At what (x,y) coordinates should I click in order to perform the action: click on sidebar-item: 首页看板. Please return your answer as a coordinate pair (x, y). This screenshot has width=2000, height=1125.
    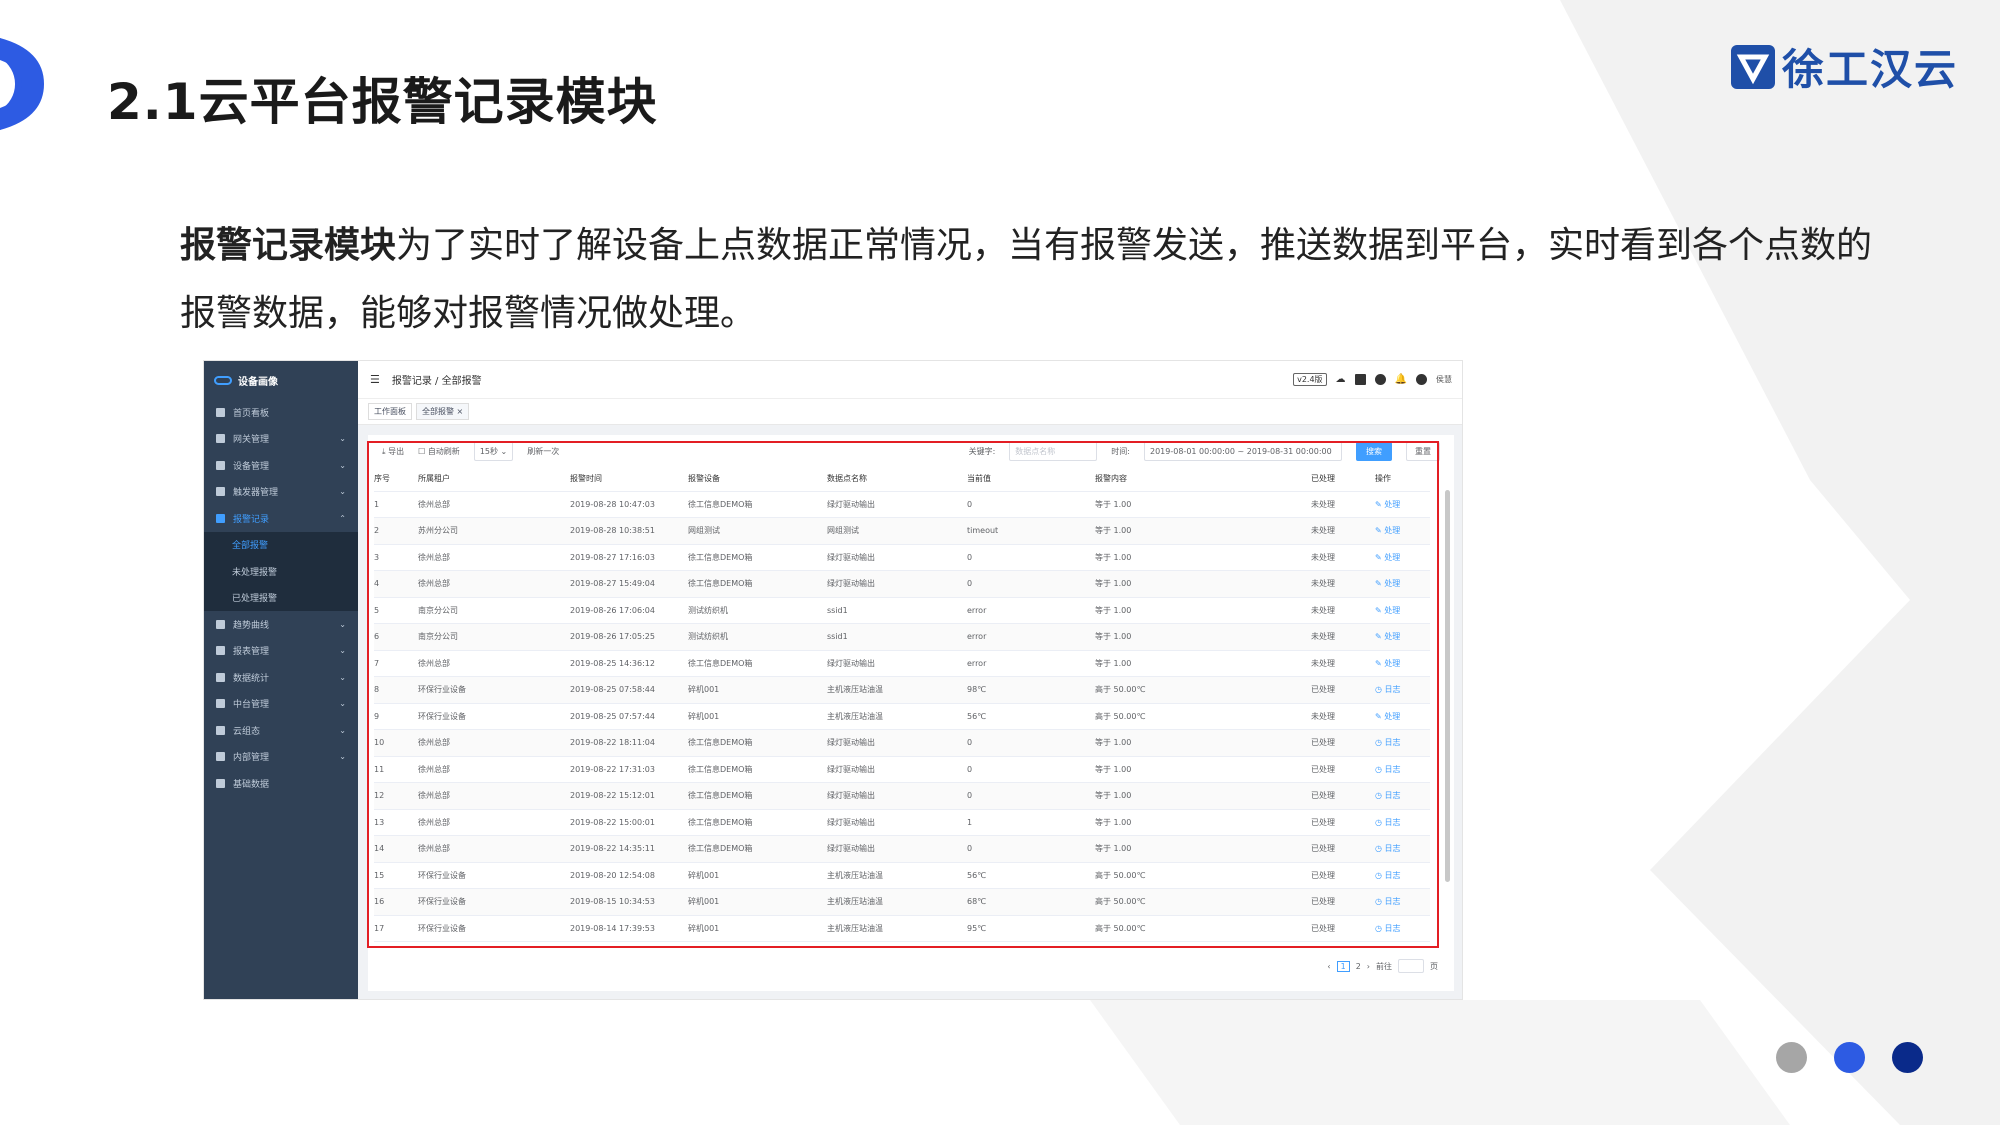
    Looking at the image, I should click on (281, 412).